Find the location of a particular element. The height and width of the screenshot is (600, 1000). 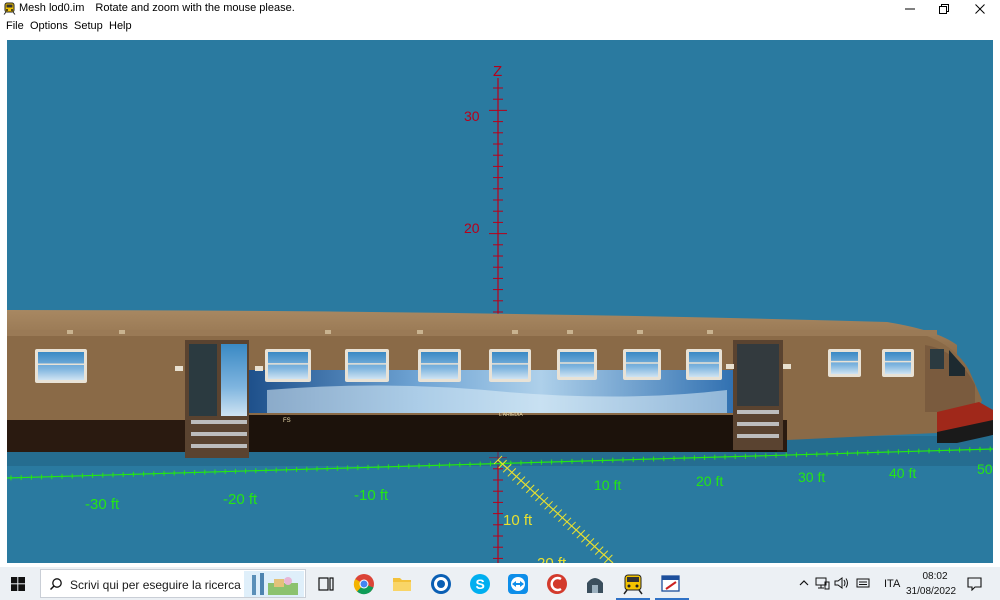

x-label-30: 30 ft is located at coordinates (811, 477).